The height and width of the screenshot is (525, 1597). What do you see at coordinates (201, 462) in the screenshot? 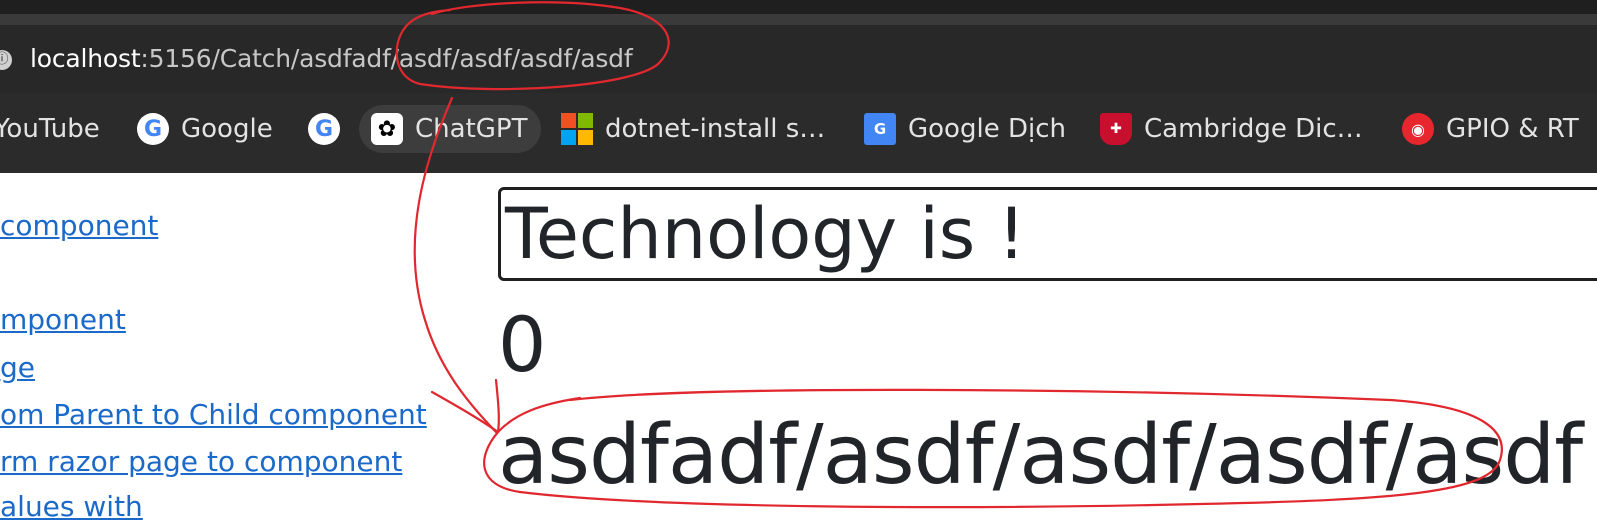
I see `nav-link: rm razor page to component` at bounding box center [201, 462].